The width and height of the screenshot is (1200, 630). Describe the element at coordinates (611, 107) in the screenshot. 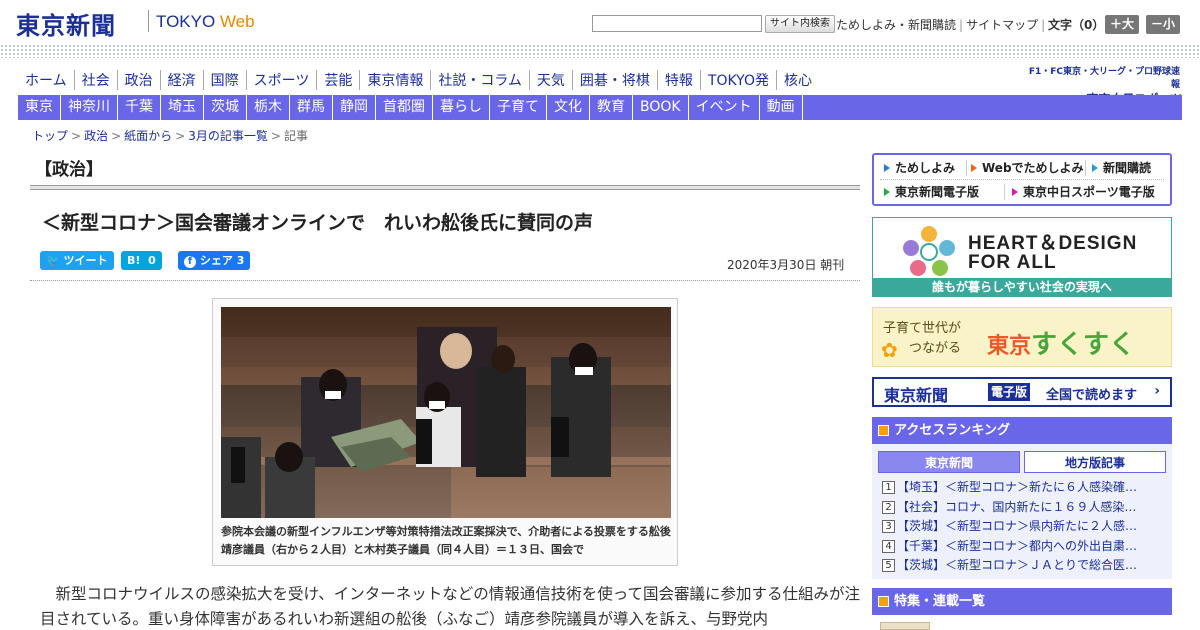

I see `nav2-item-kyoiku: 教育` at that location.